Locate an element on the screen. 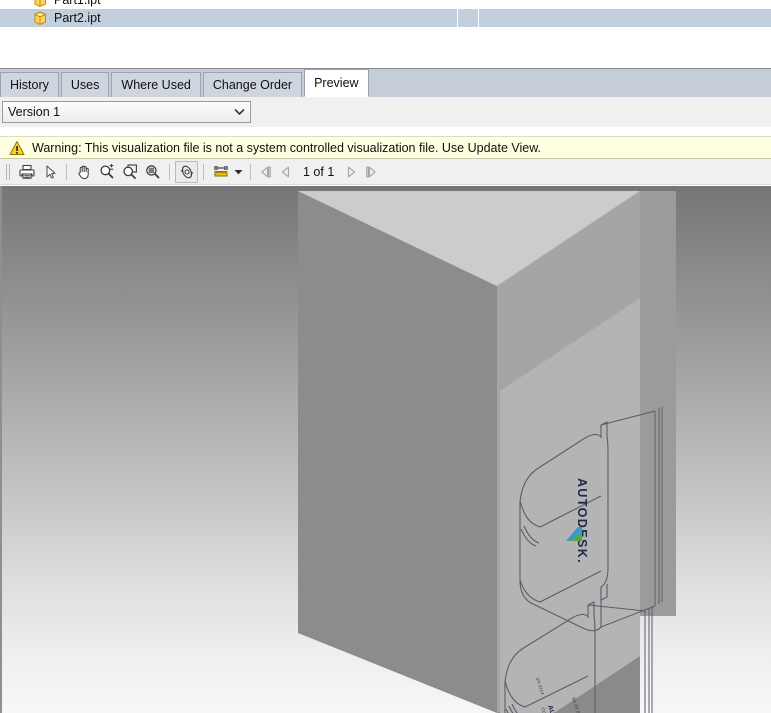 The height and width of the screenshot is (713, 771). print-icon is located at coordinates (26, 172).